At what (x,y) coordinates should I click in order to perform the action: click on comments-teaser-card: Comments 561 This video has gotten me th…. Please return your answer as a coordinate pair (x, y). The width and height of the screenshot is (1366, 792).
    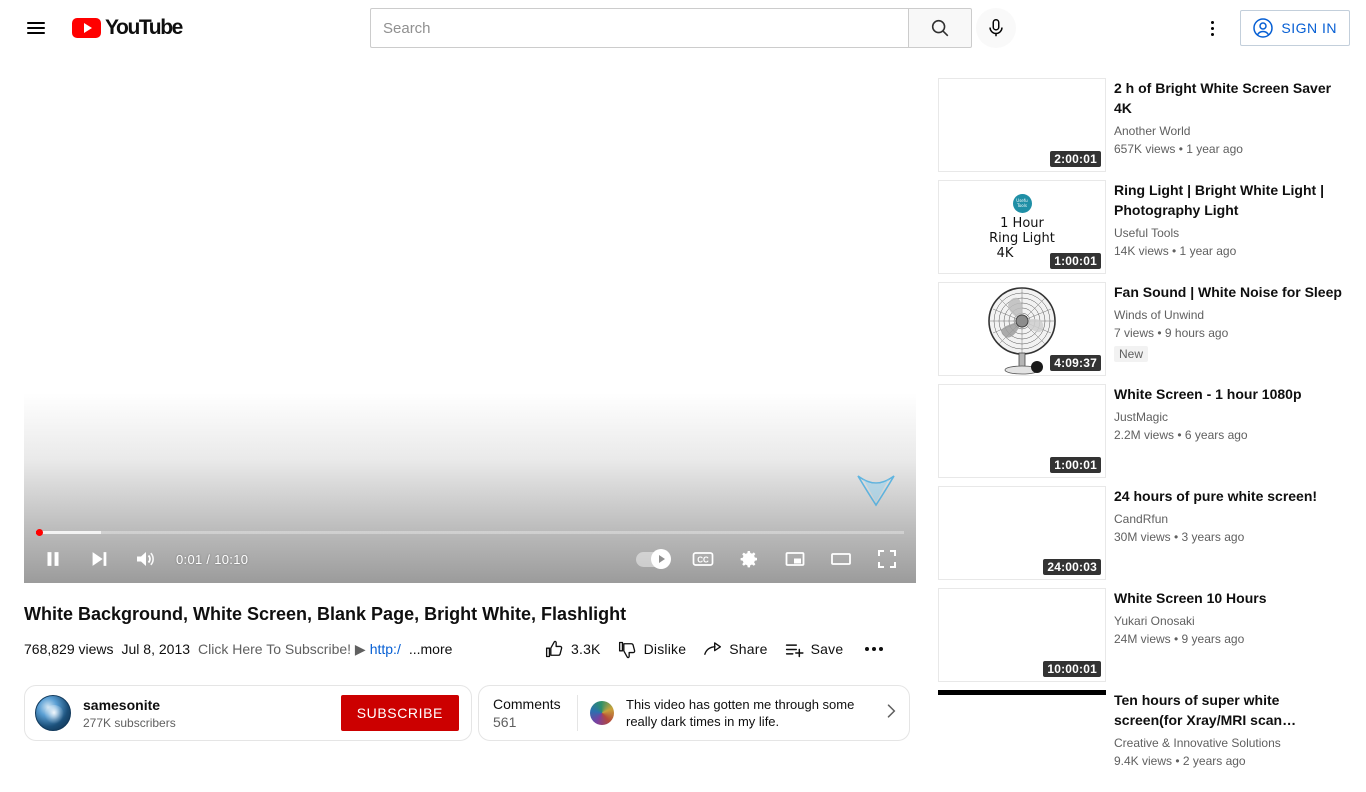
    Looking at the image, I should click on (694, 713).